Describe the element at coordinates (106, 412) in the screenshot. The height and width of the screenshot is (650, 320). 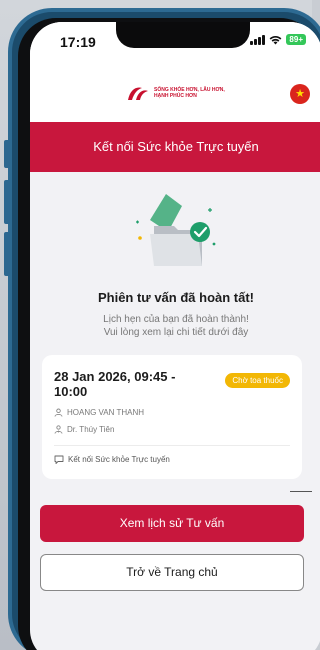
I see `patient-name: HOANG VAN THANH` at that location.